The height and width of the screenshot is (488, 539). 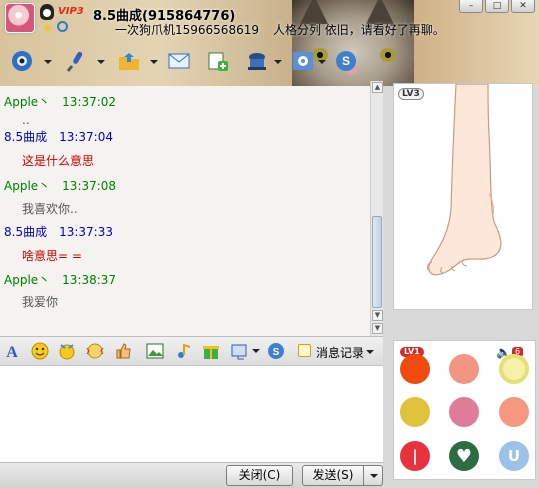 What do you see at coordinates (471, 6) in the screenshot?
I see `minimize-button: –` at bounding box center [471, 6].